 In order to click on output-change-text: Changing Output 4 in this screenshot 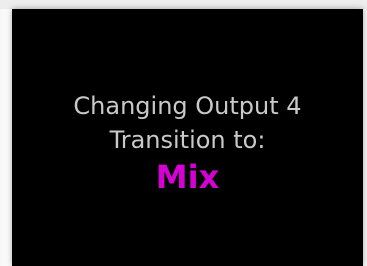, I will do `click(187, 106)`.